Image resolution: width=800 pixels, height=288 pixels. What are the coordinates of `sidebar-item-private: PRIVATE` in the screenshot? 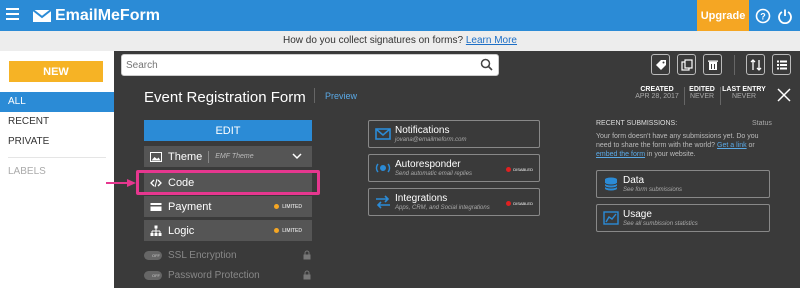 It's located at (57, 142).